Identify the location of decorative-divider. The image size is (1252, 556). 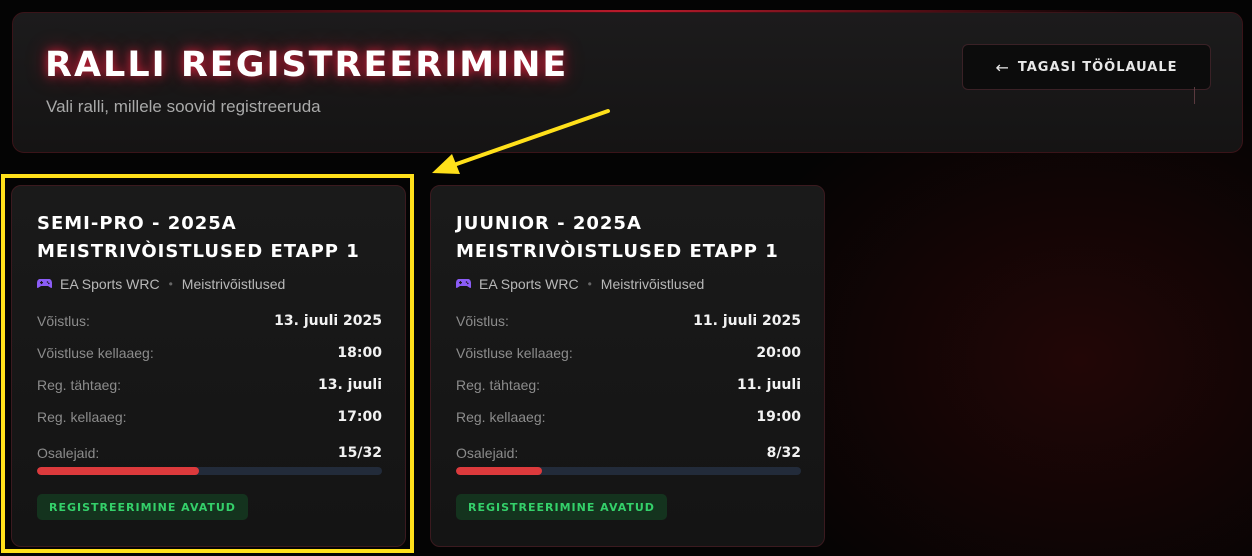
(1194, 95).